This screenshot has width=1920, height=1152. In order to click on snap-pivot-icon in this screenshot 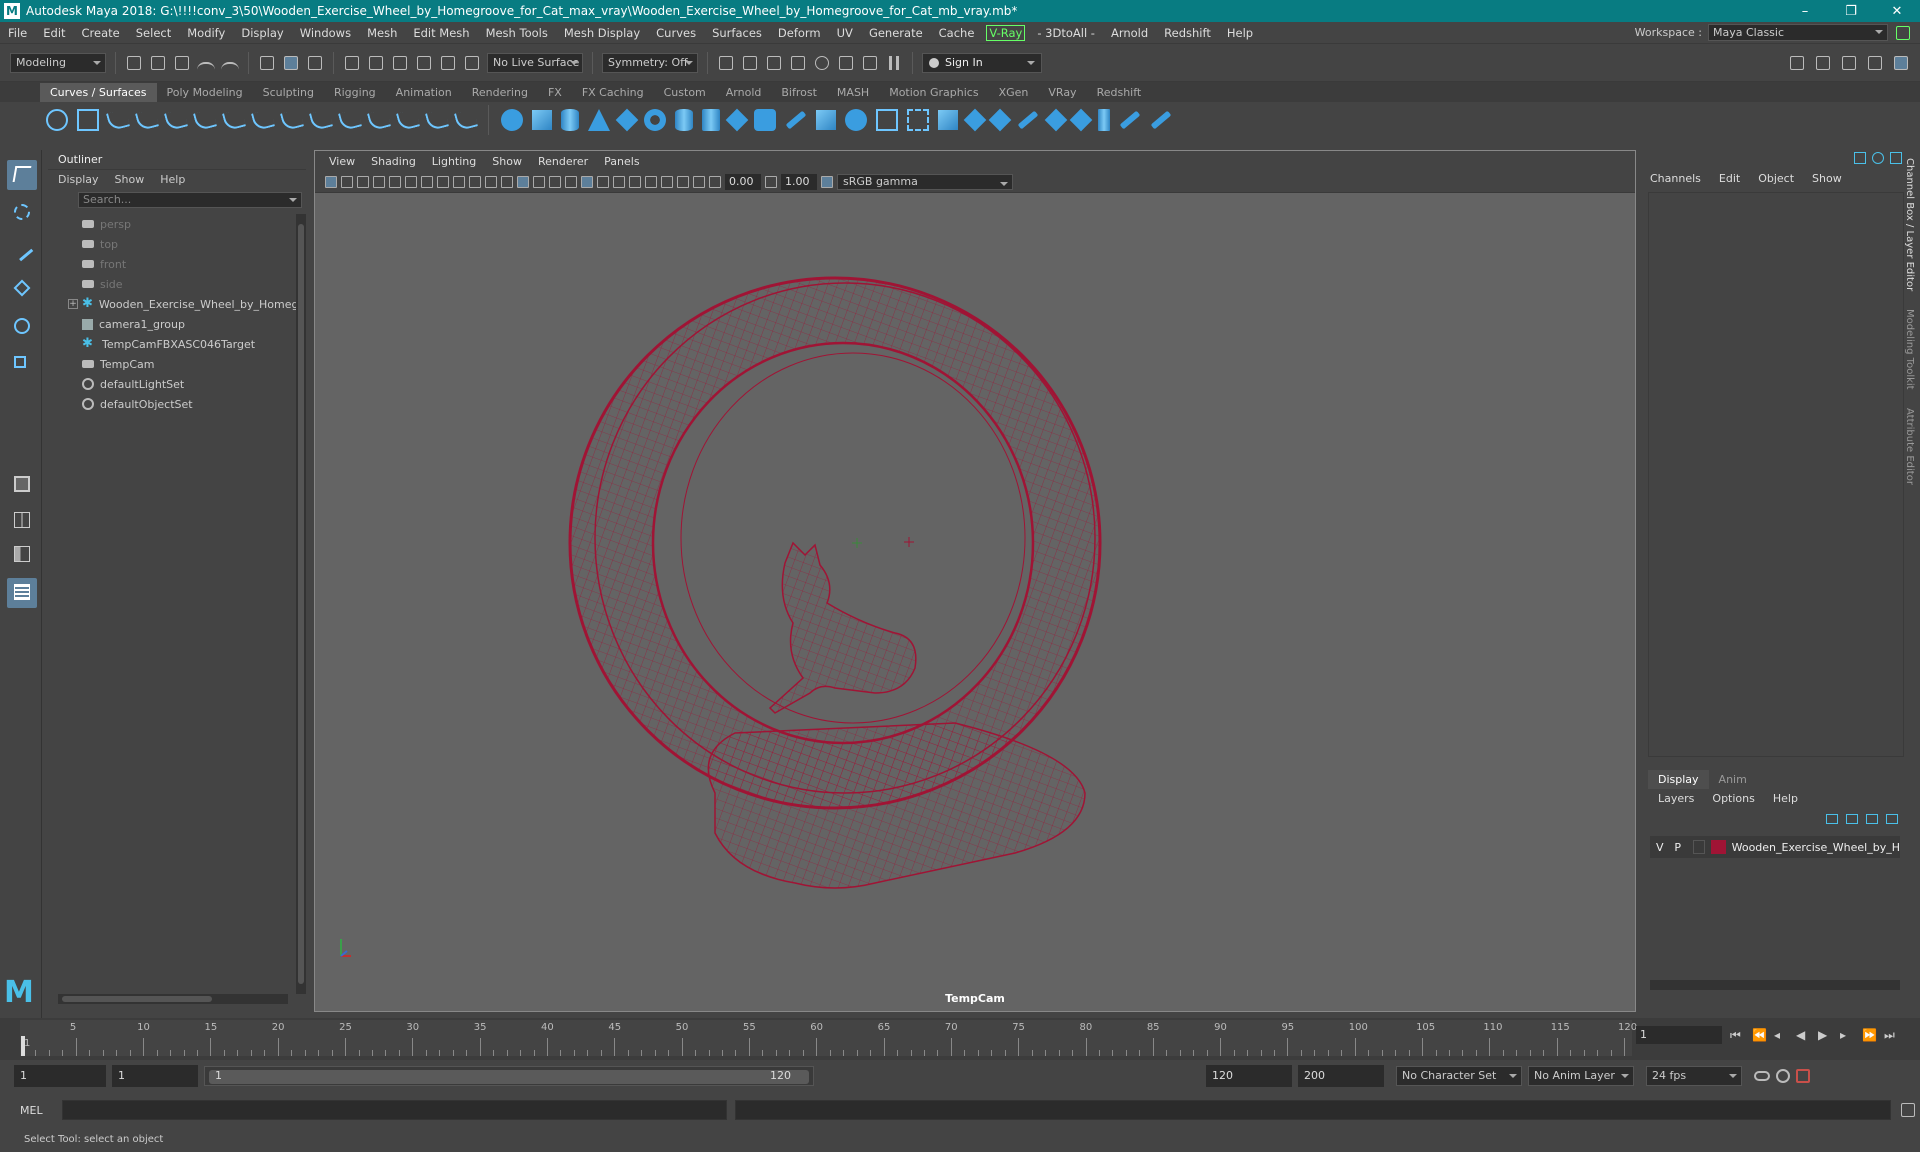, I will do `click(472, 62)`.